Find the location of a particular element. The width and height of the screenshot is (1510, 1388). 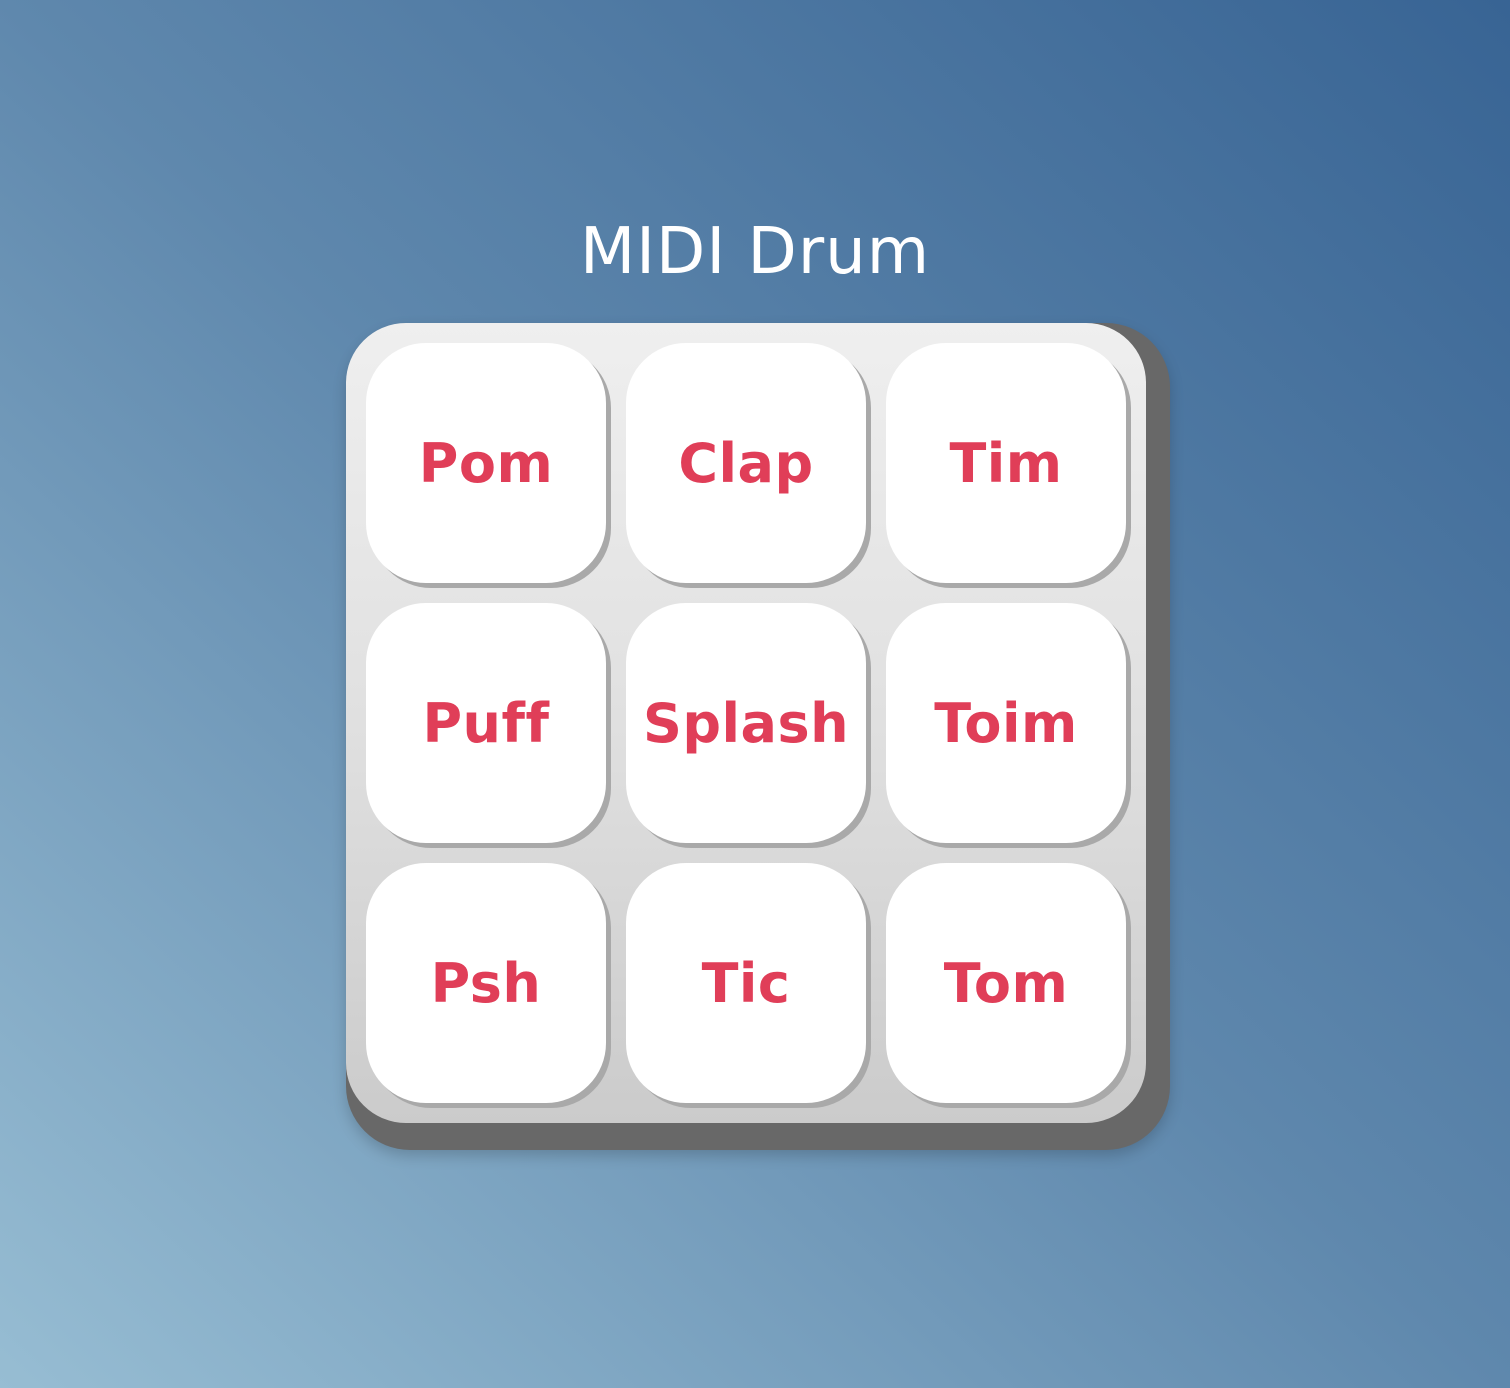

drum-pad-tim: Tim is located at coordinates (1006, 463).